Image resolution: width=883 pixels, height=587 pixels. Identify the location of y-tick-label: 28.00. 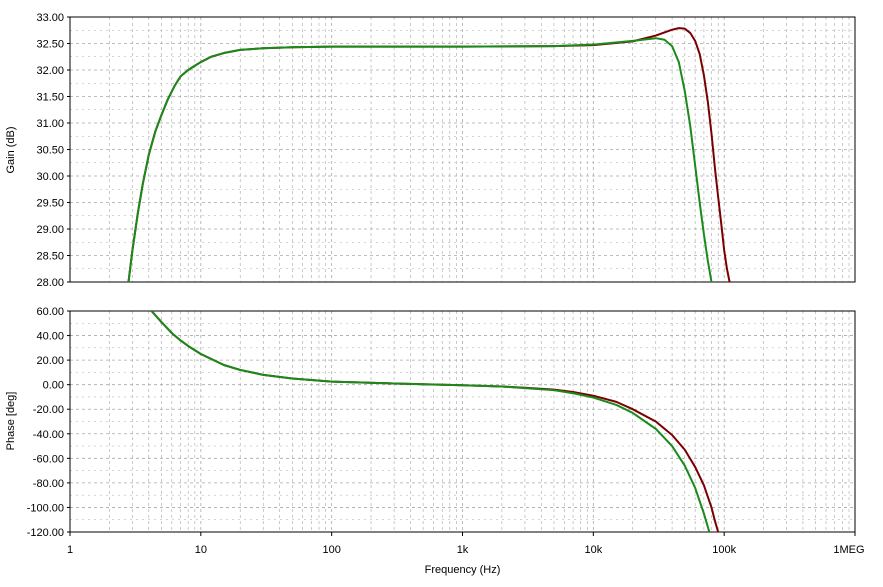
(50, 283).